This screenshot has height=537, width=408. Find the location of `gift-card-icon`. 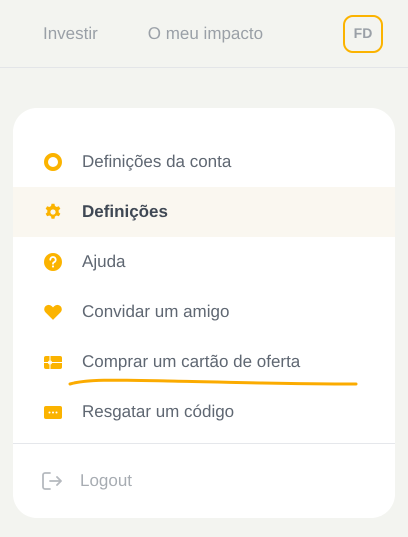

gift-card-icon is located at coordinates (53, 362).